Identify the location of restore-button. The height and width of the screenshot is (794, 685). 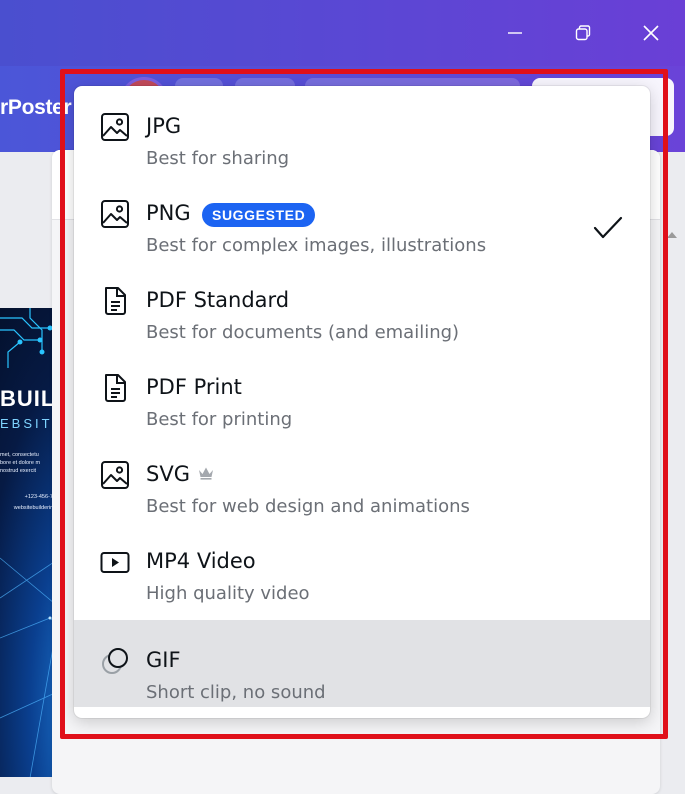
(583, 33).